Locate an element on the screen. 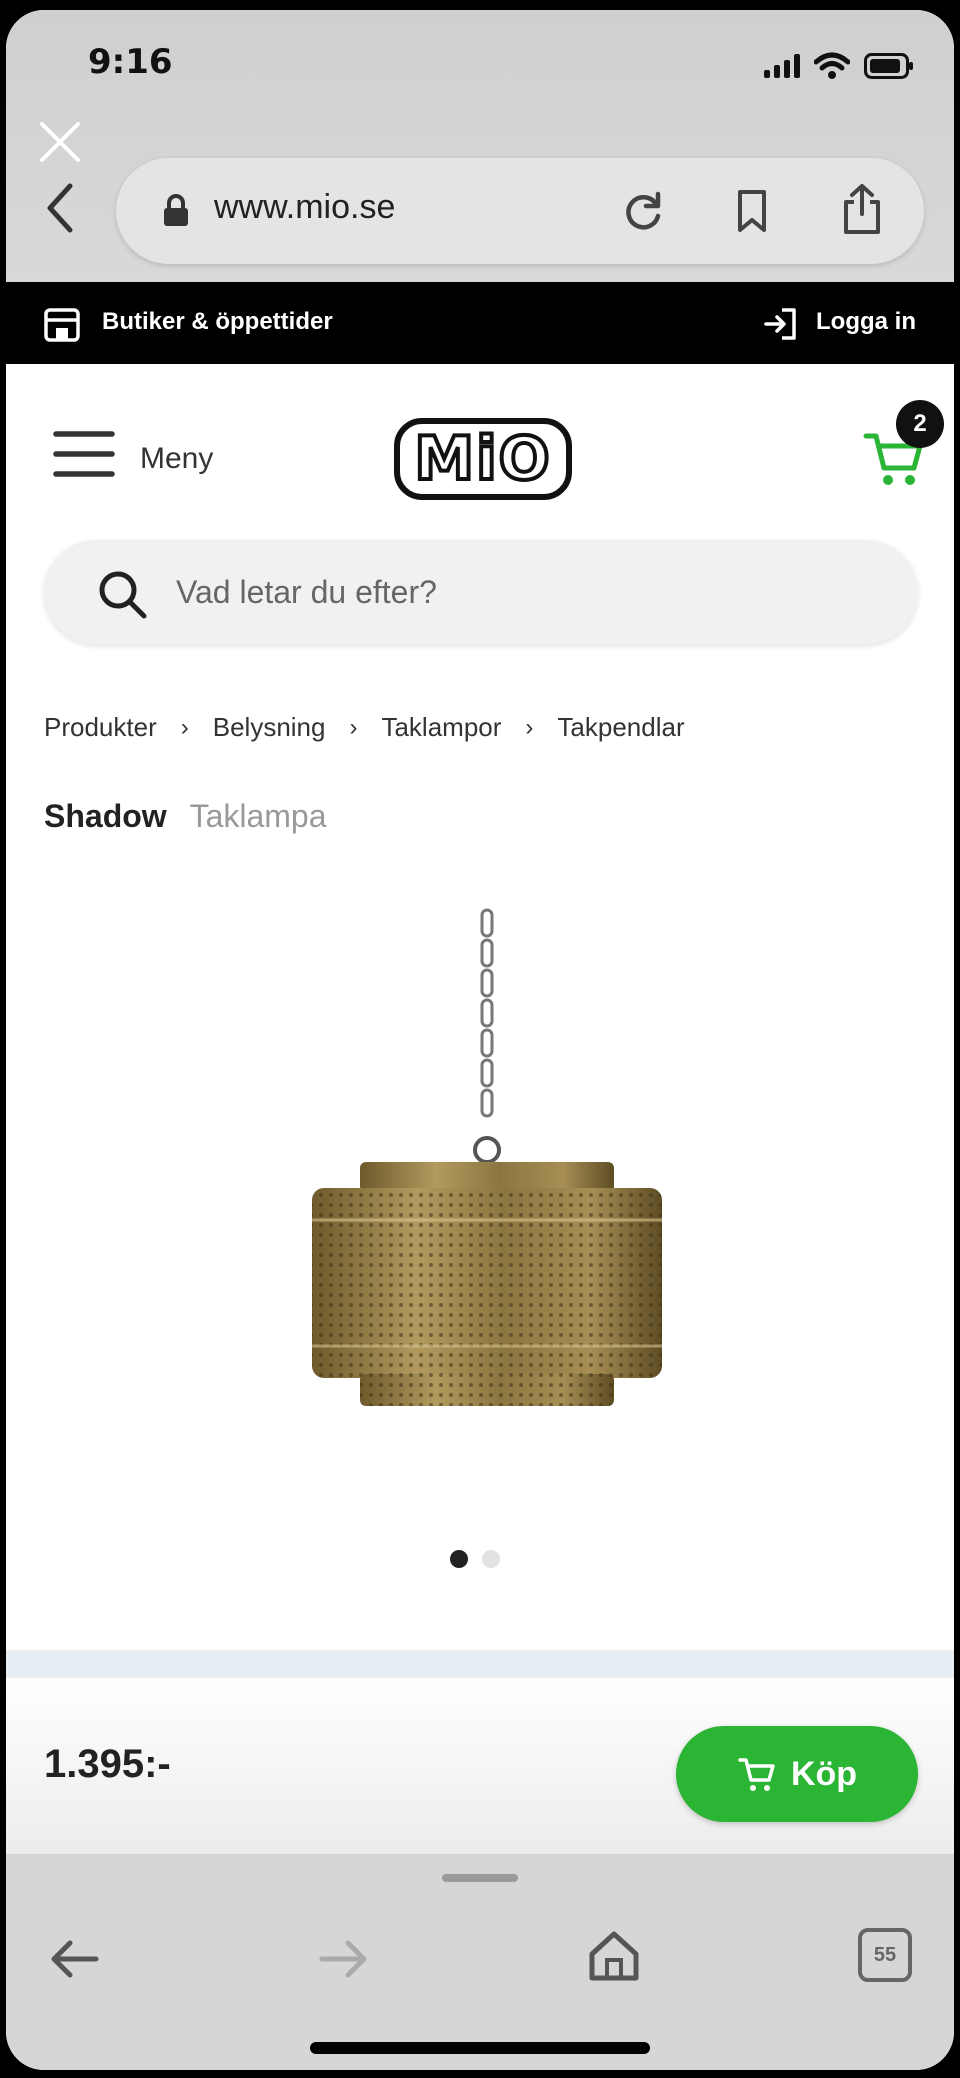 The width and height of the screenshot is (960, 2078). product-type: Taklampa is located at coordinates (258, 816).